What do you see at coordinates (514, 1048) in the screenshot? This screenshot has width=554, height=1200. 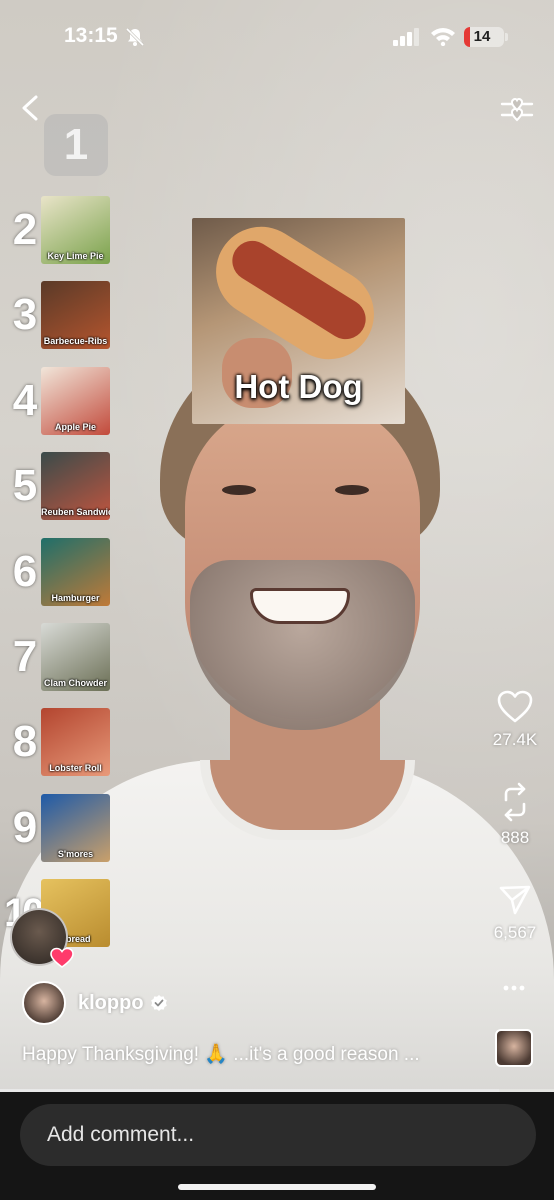 I see `remix-thumbnail` at bounding box center [514, 1048].